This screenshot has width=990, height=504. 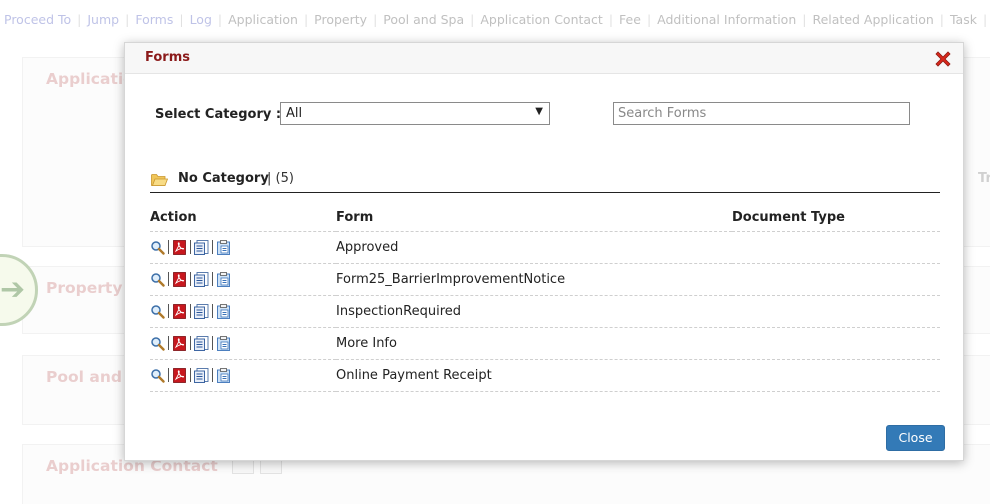 I want to click on dropdown-arrow-icon: ▼, so click(x=539, y=111).